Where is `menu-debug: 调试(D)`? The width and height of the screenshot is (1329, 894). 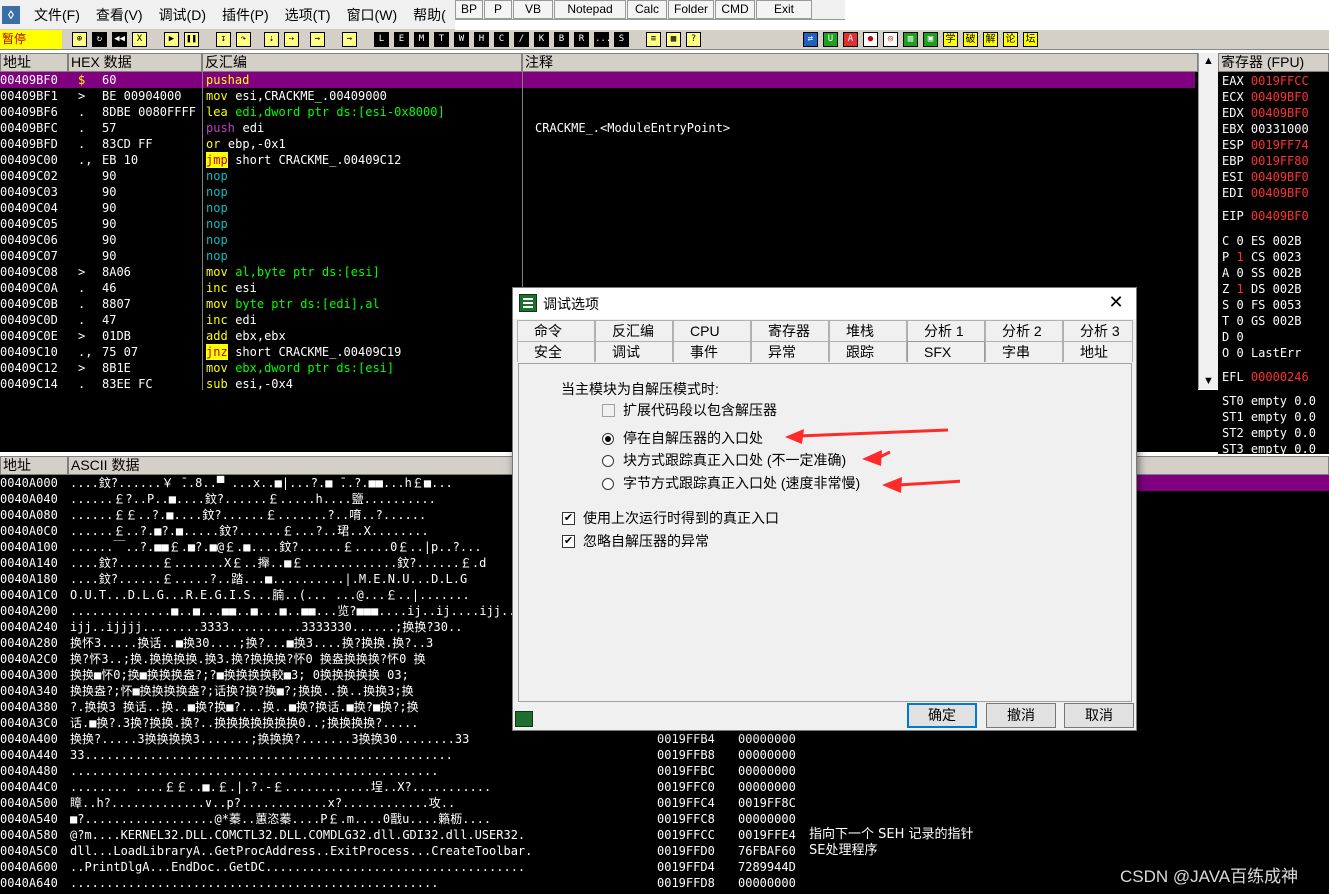
menu-debug: 调试(D) is located at coordinates (182, 15).